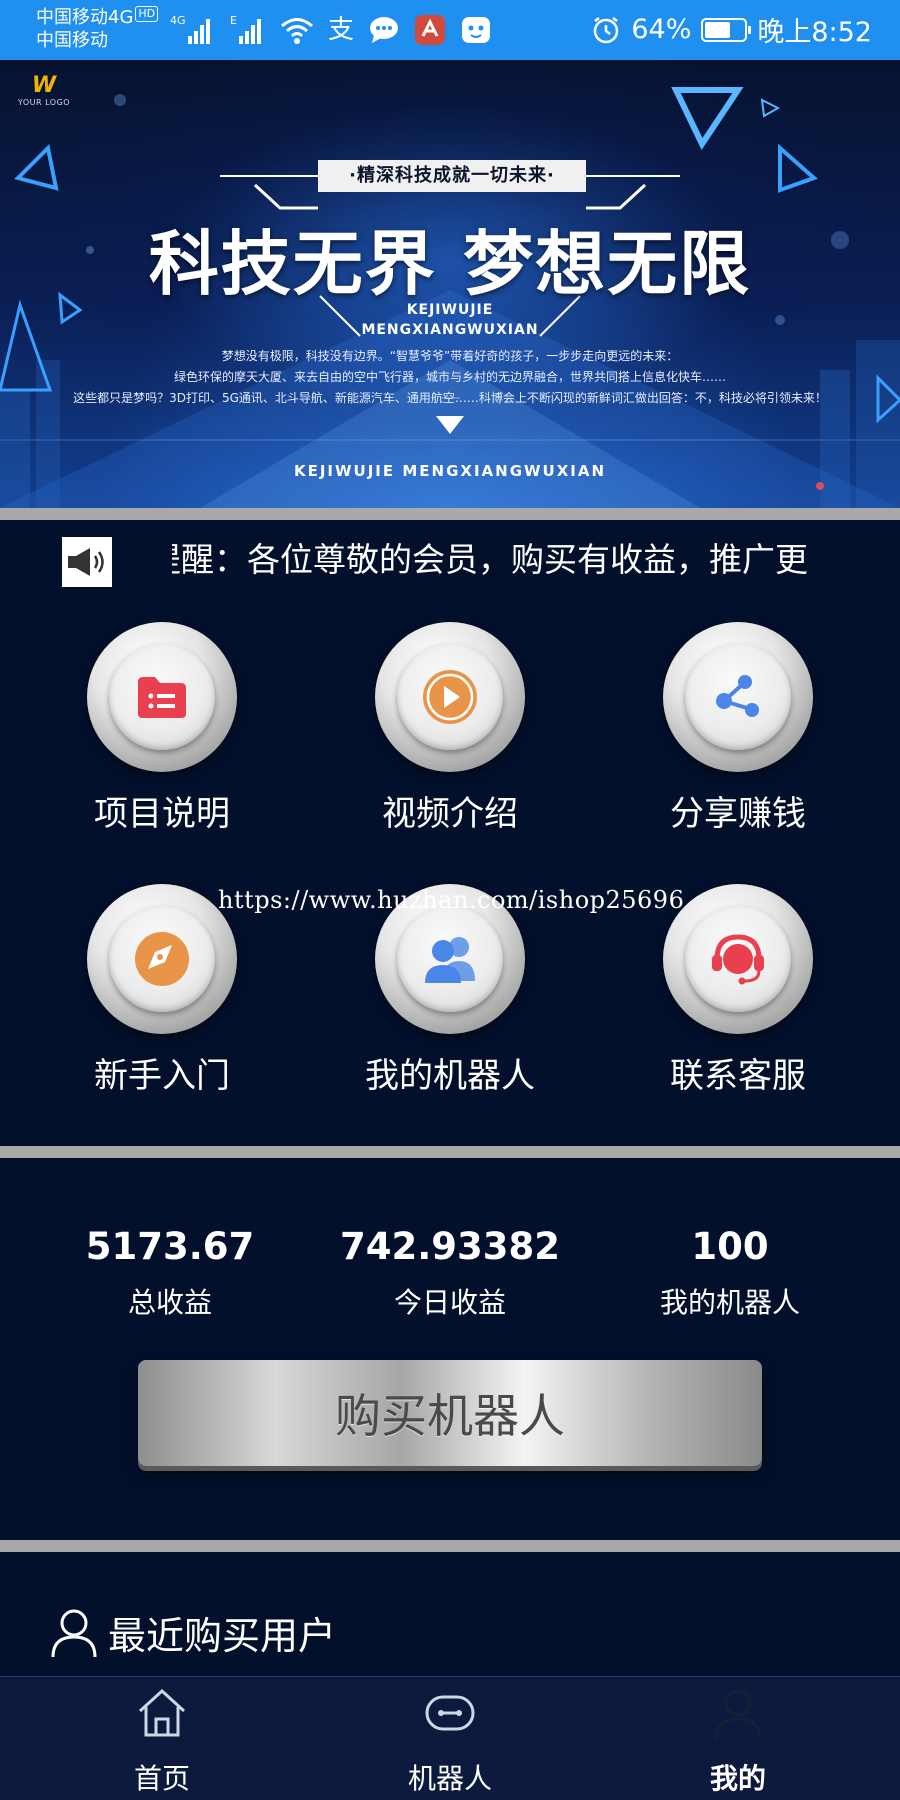 Image resolution: width=900 pixels, height=1800 pixels. I want to click on robot-icon, so click(450, 1713).